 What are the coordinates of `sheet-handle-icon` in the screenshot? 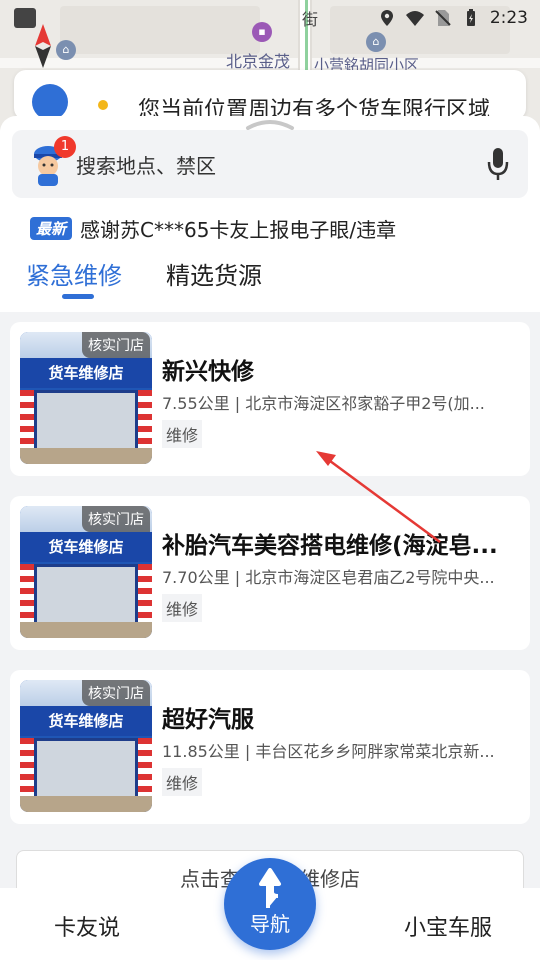 It's located at (270, 124).